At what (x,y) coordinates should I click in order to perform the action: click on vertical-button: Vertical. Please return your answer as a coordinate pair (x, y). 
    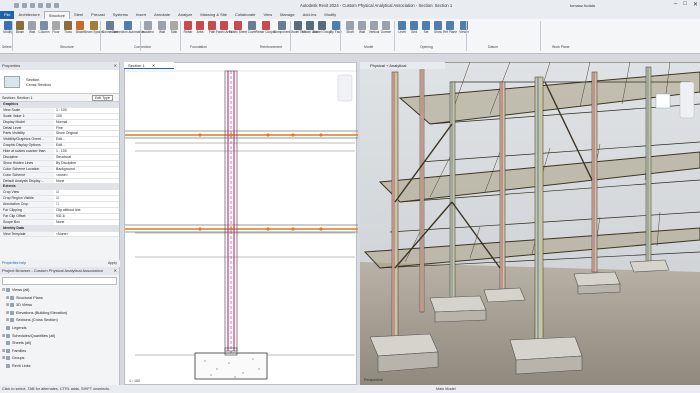
    Looking at the image, I should click on (374, 32).